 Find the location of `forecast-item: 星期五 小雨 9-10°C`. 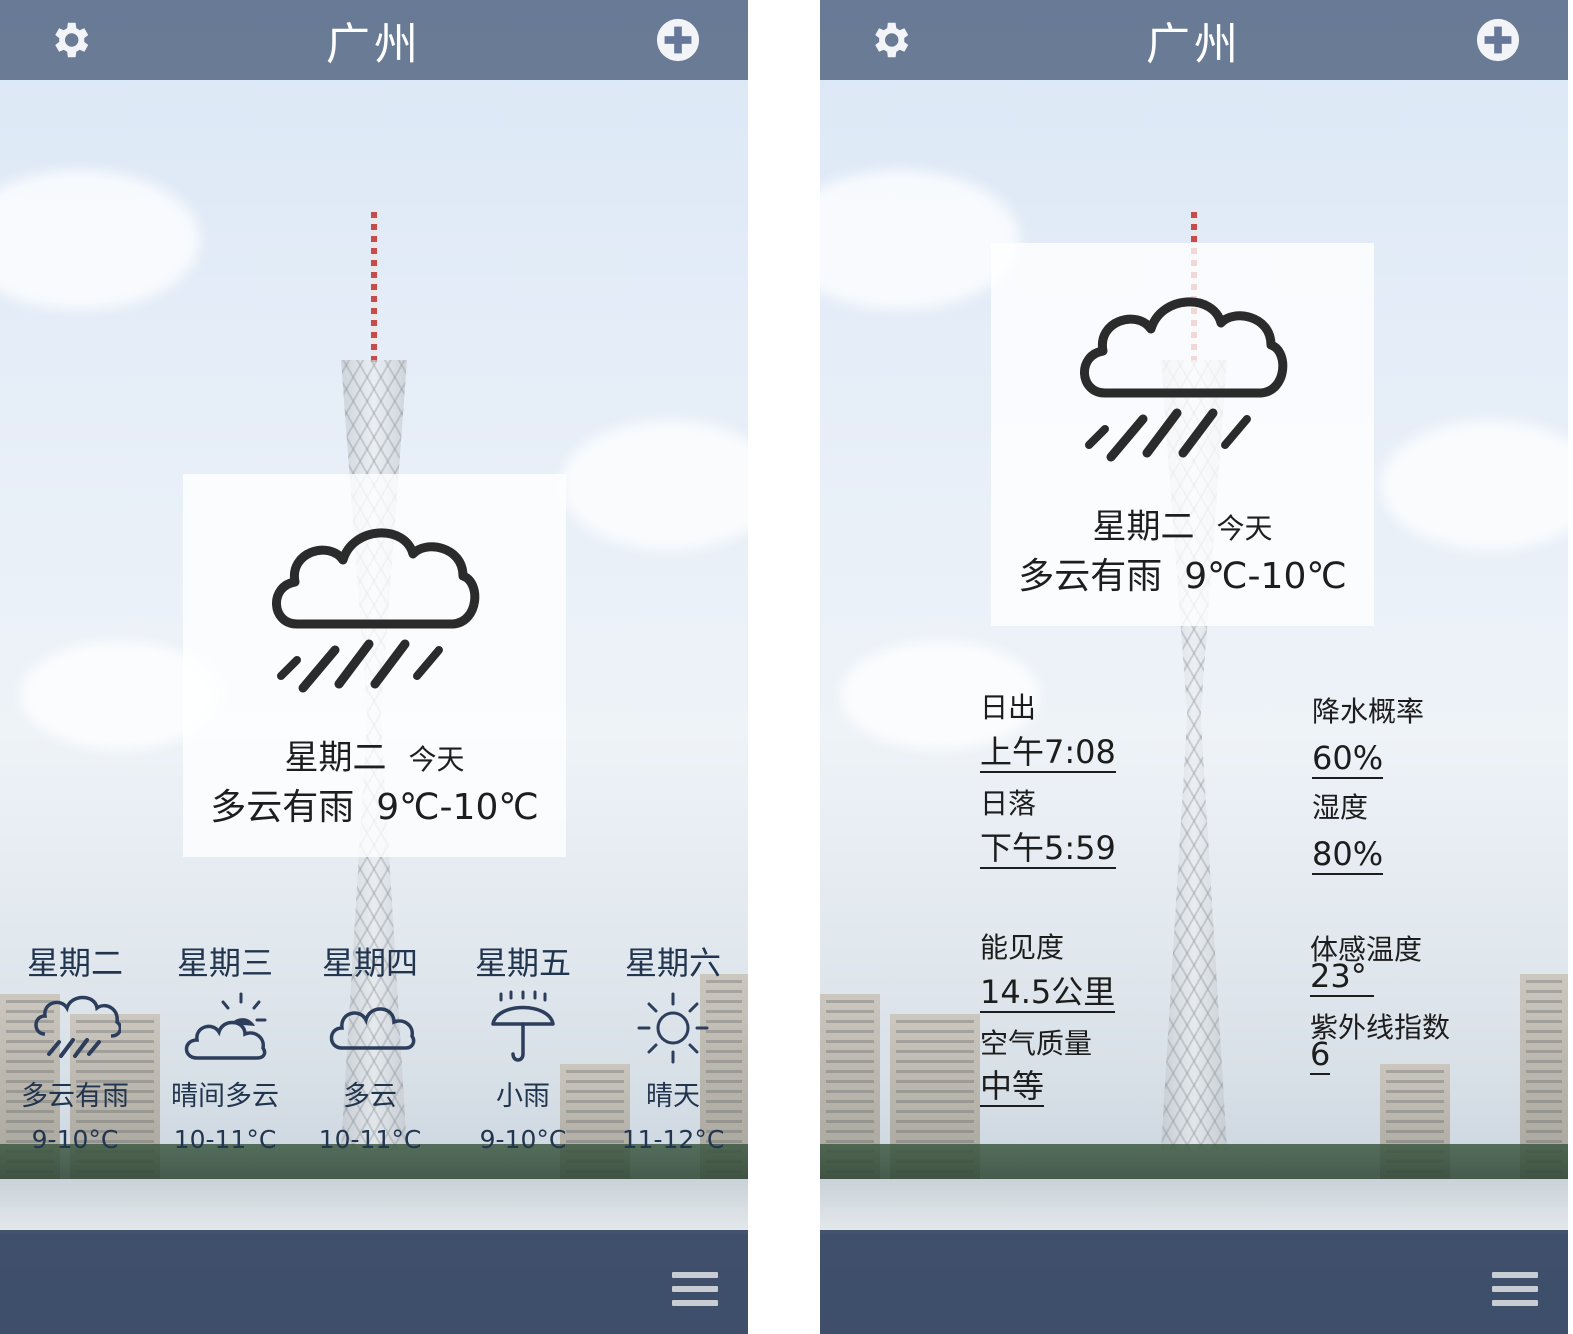

forecast-item: 星期五 小雨 9-10°C is located at coordinates (523, 1046).